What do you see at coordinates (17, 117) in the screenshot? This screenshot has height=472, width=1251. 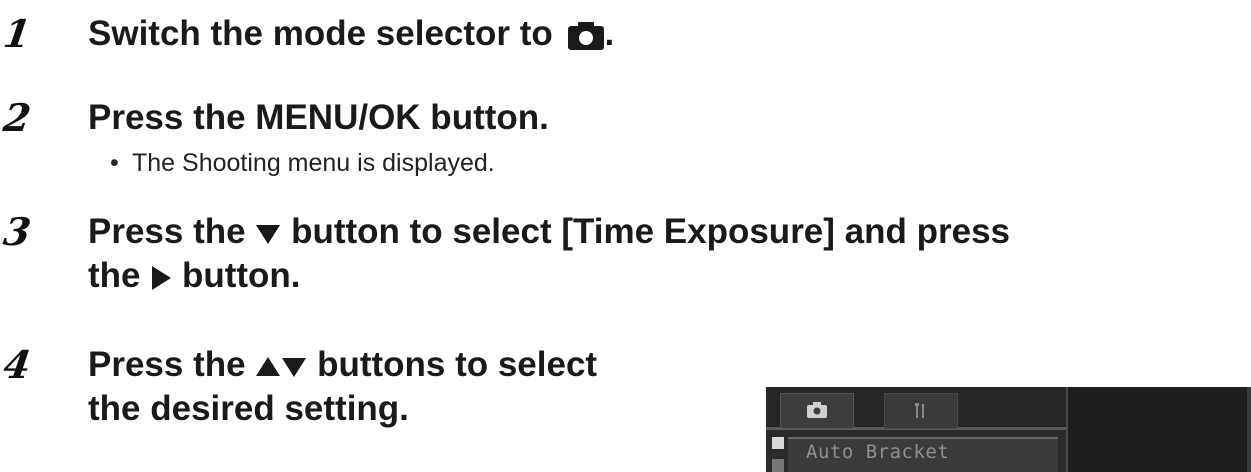 I see `step-number: 2` at bounding box center [17, 117].